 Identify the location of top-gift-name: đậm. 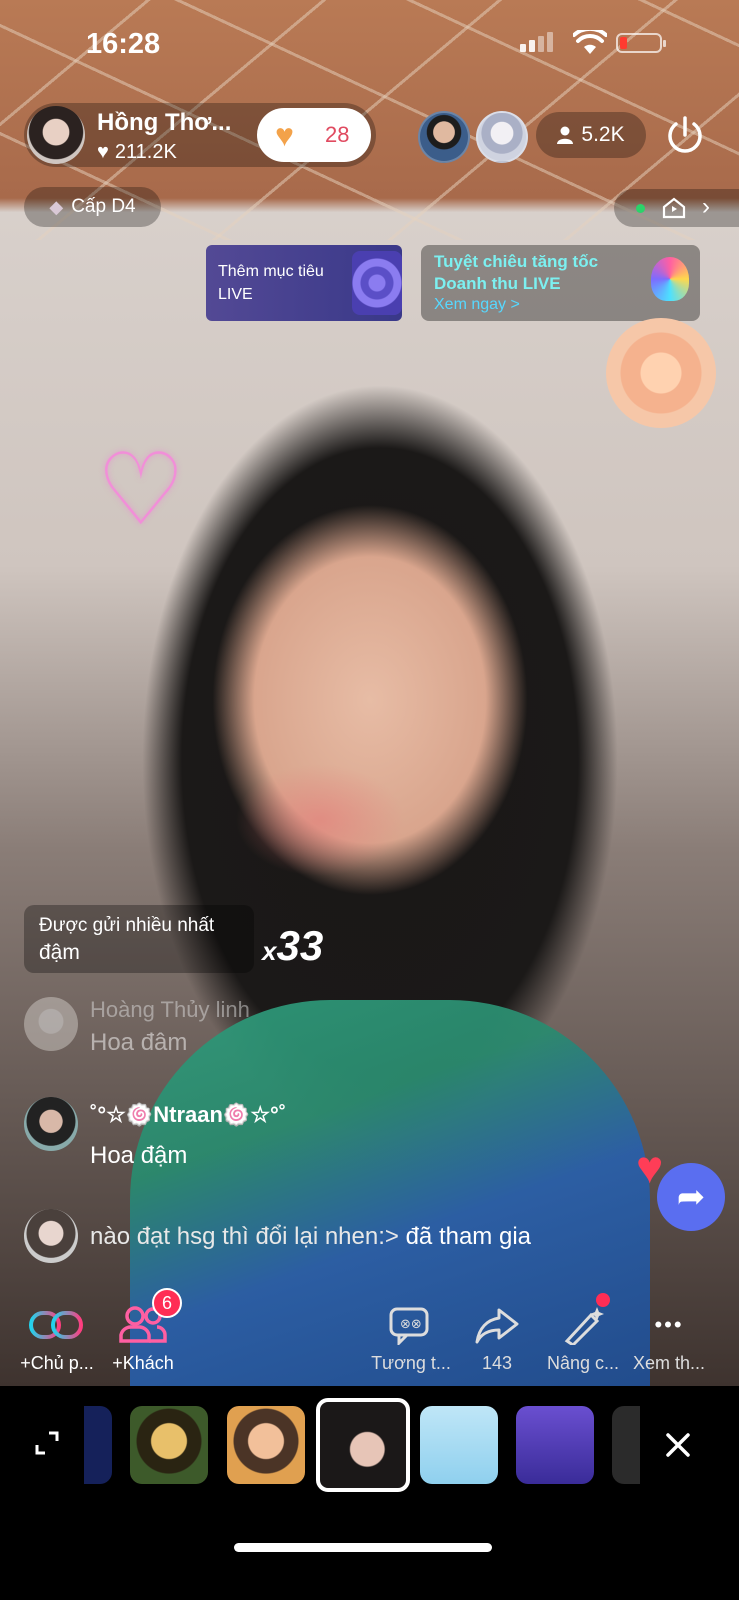
(59, 952).